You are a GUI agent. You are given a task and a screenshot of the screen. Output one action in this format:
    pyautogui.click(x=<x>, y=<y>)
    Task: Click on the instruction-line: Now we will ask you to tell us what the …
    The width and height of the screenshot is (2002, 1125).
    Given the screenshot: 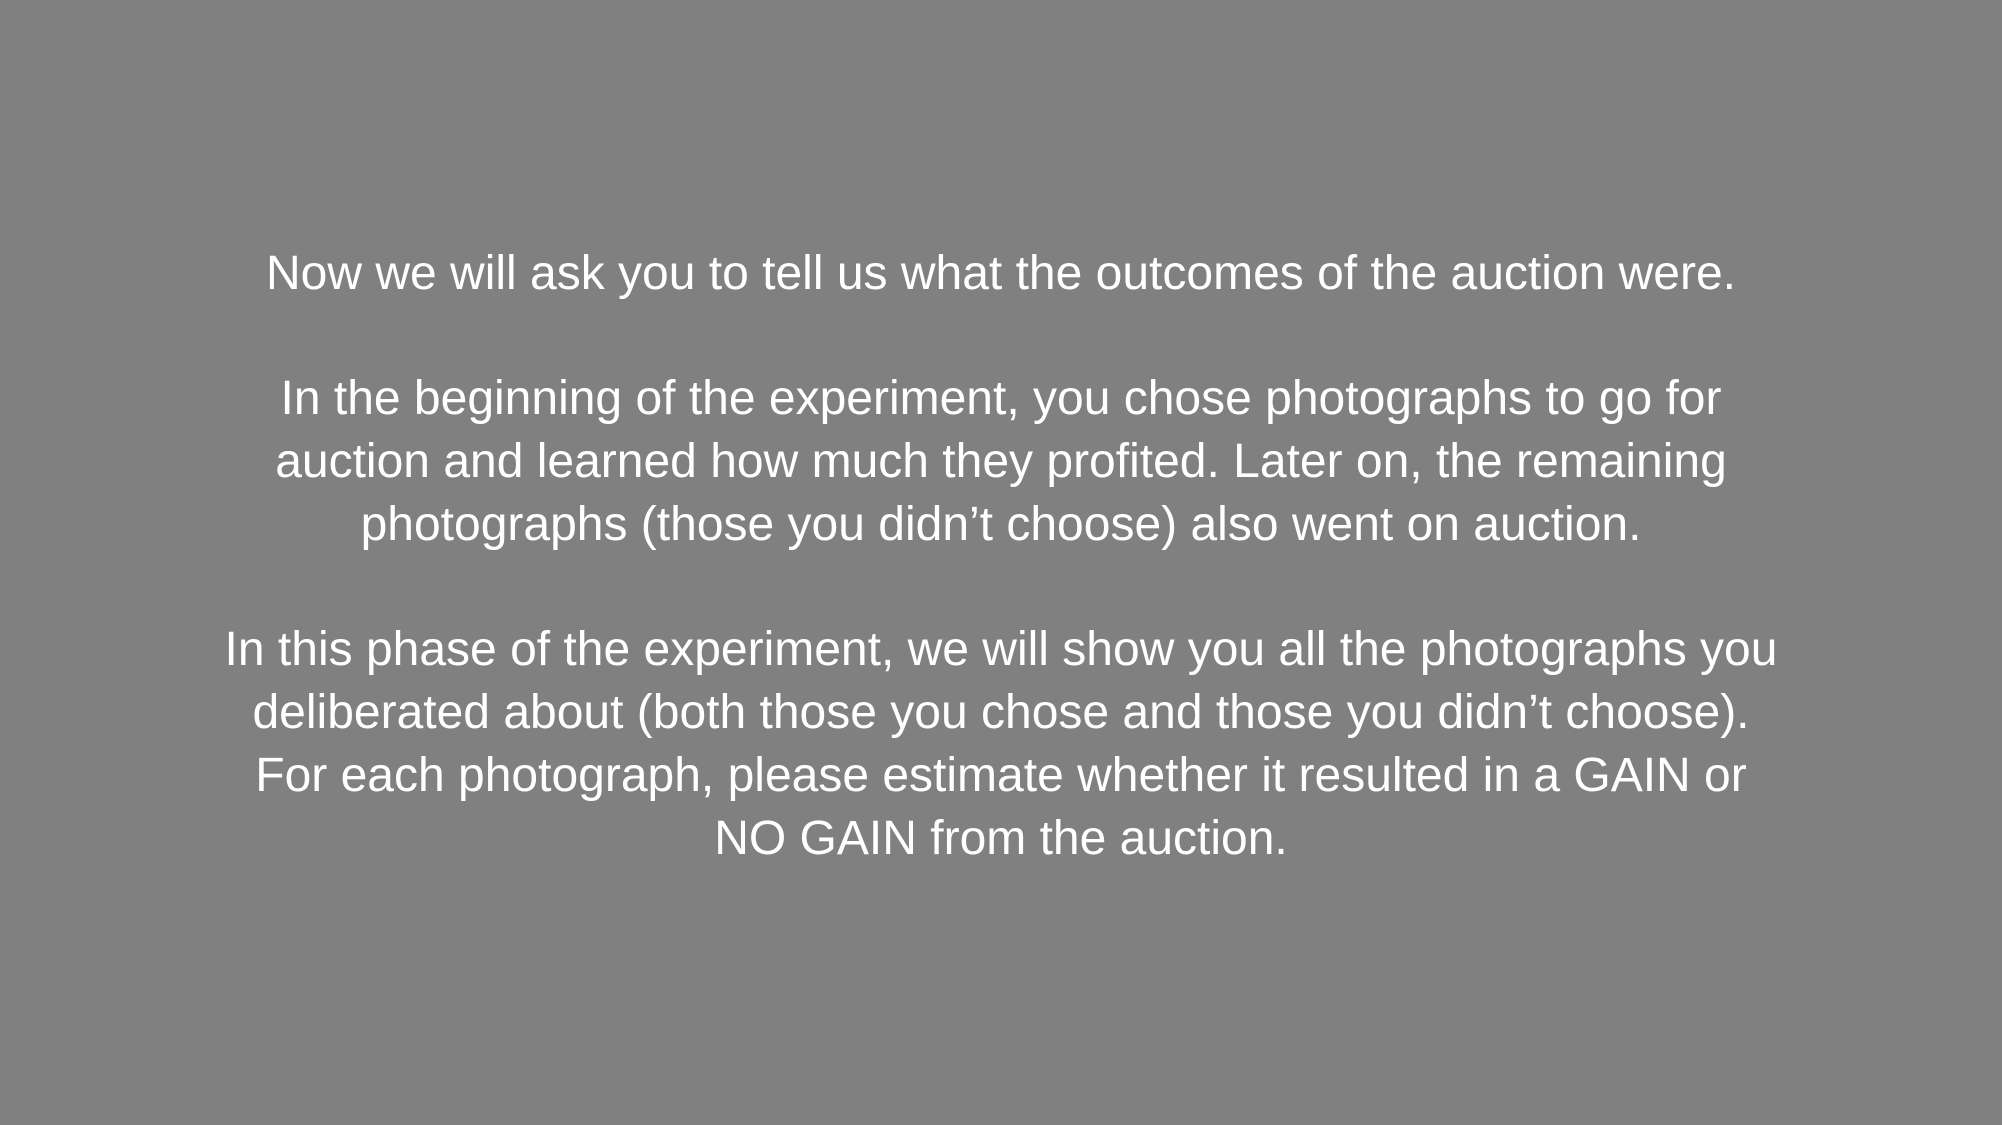 What is the action you would take?
    pyautogui.click(x=1001, y=273)
    